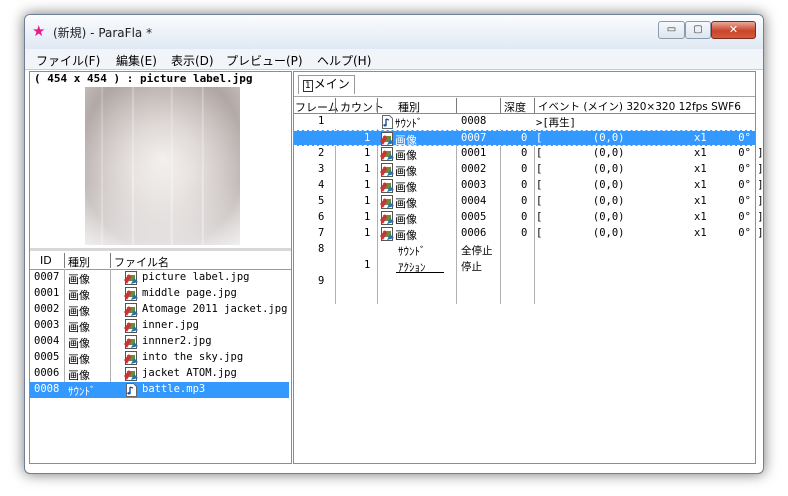  I want to click on timeline-row: 2 1 画像 0001 0 [ (0,0) x1 0° ], so click(528, 154).